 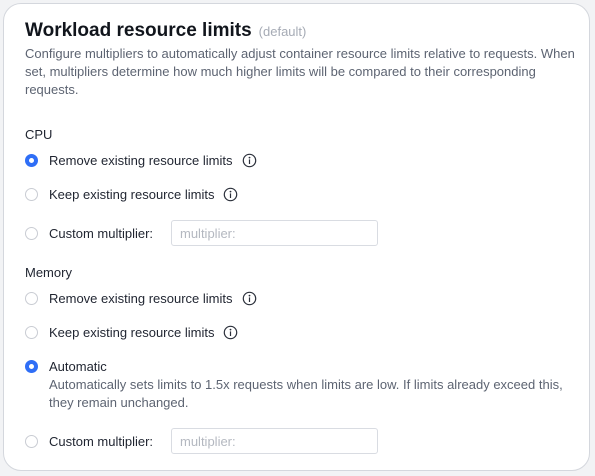 I want to click on memory-custom-multiplier-label: Custom multiplier:, so click(x=101, y=441).